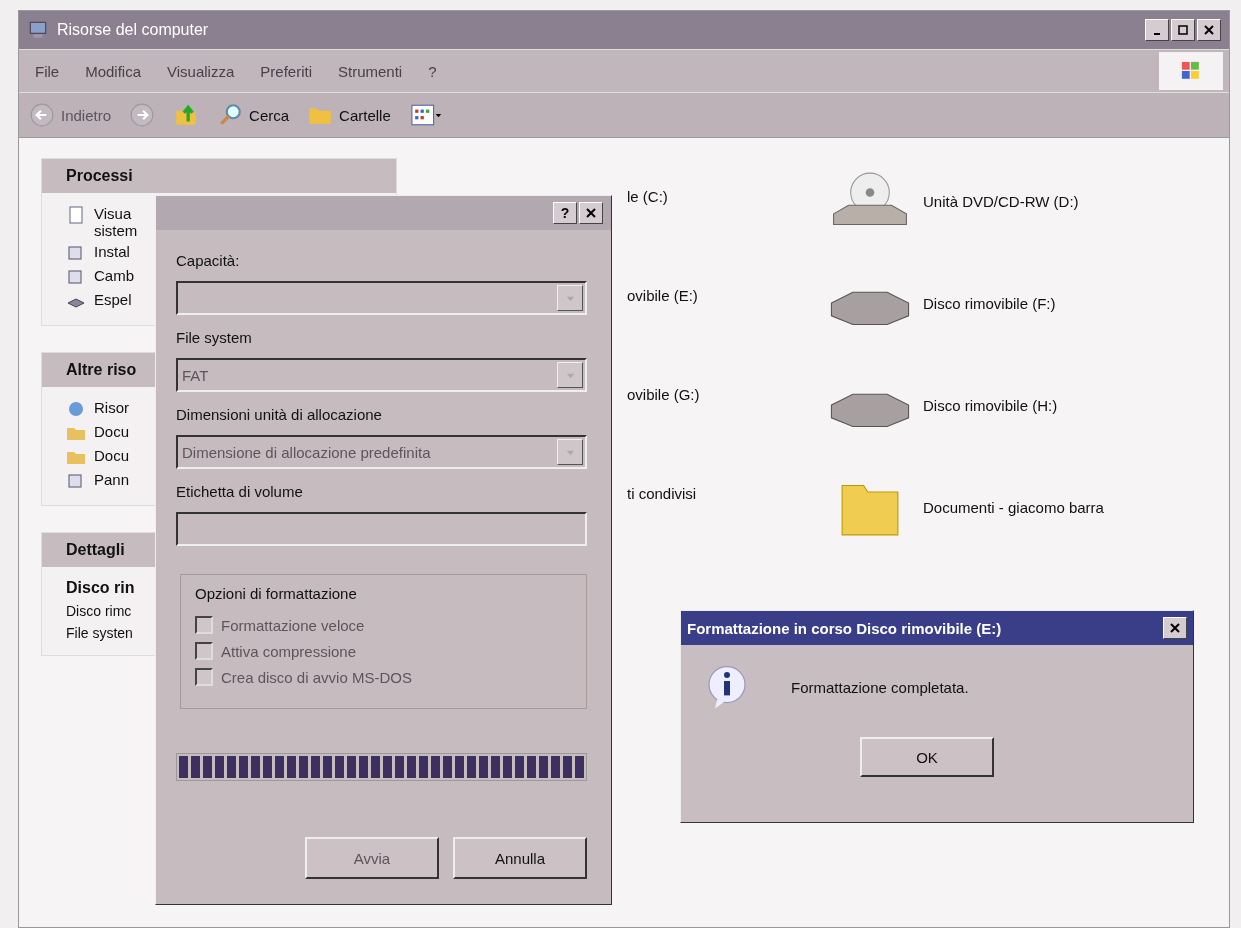  Describe the element at coordinates (880, 687) in the screenshot. I see `message-text: Formattazione completata.` at that location.